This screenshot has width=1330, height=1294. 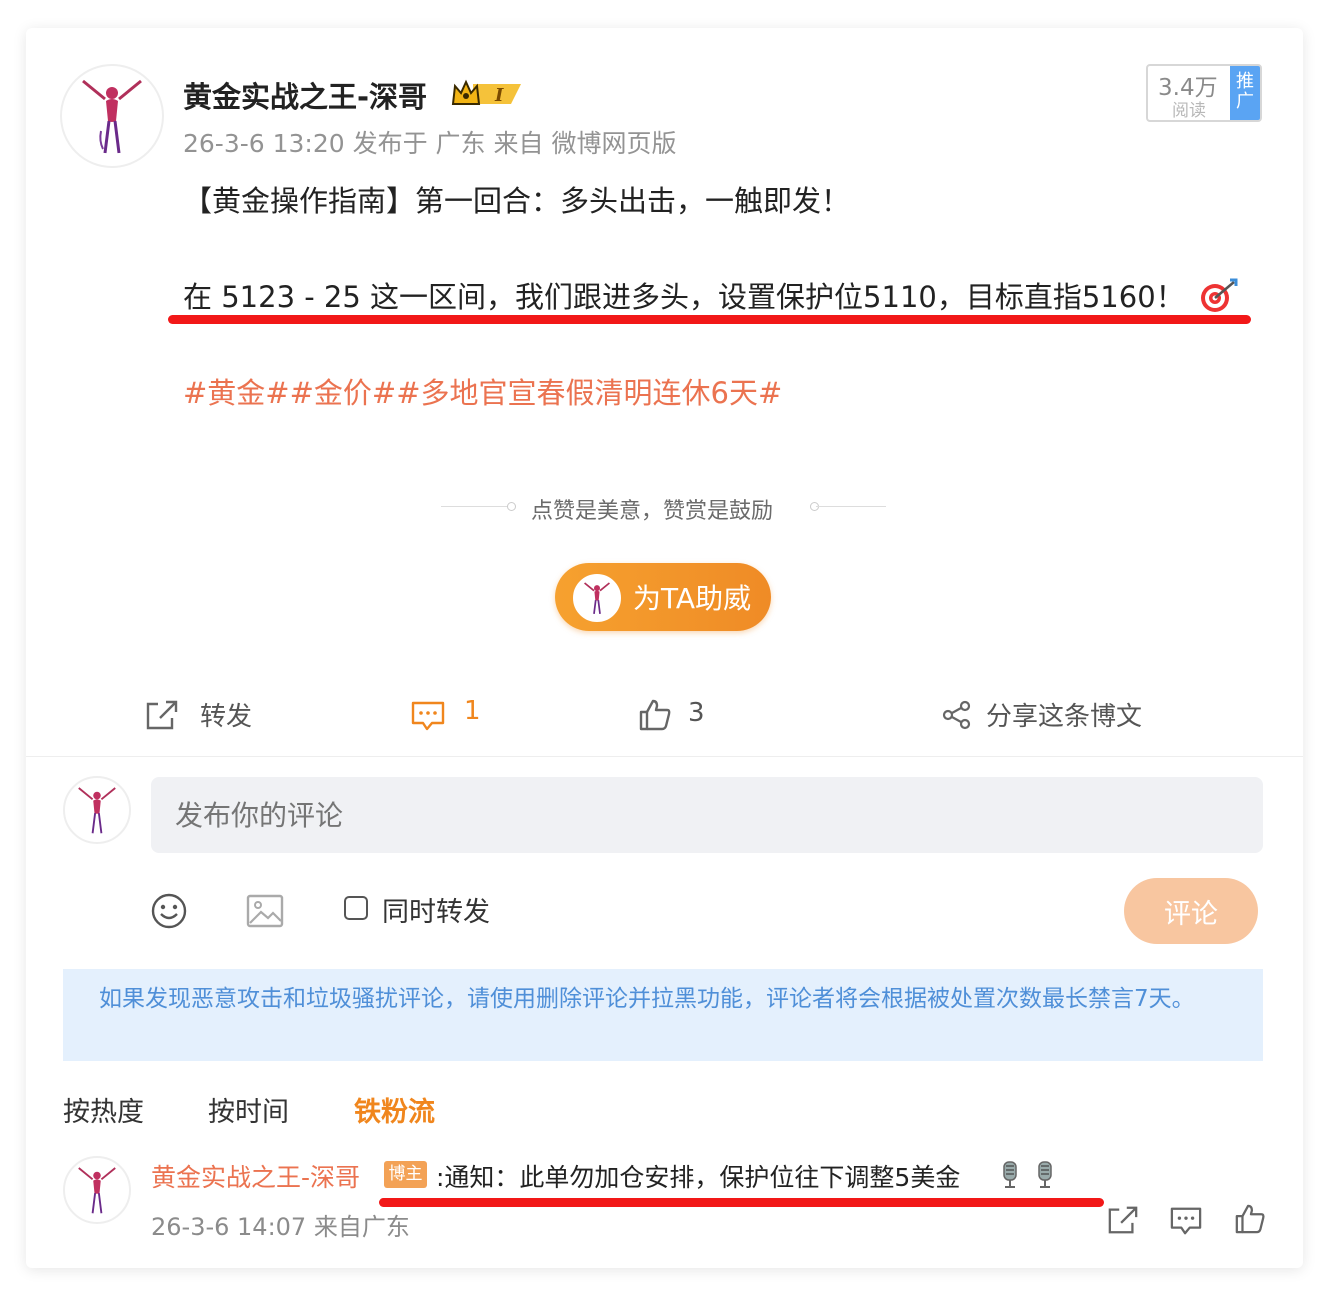 What do you see at coordinates (1123, 1220) in the screenshot?
I see `comment-repost-icon` at bounding box center [1123, 1220].